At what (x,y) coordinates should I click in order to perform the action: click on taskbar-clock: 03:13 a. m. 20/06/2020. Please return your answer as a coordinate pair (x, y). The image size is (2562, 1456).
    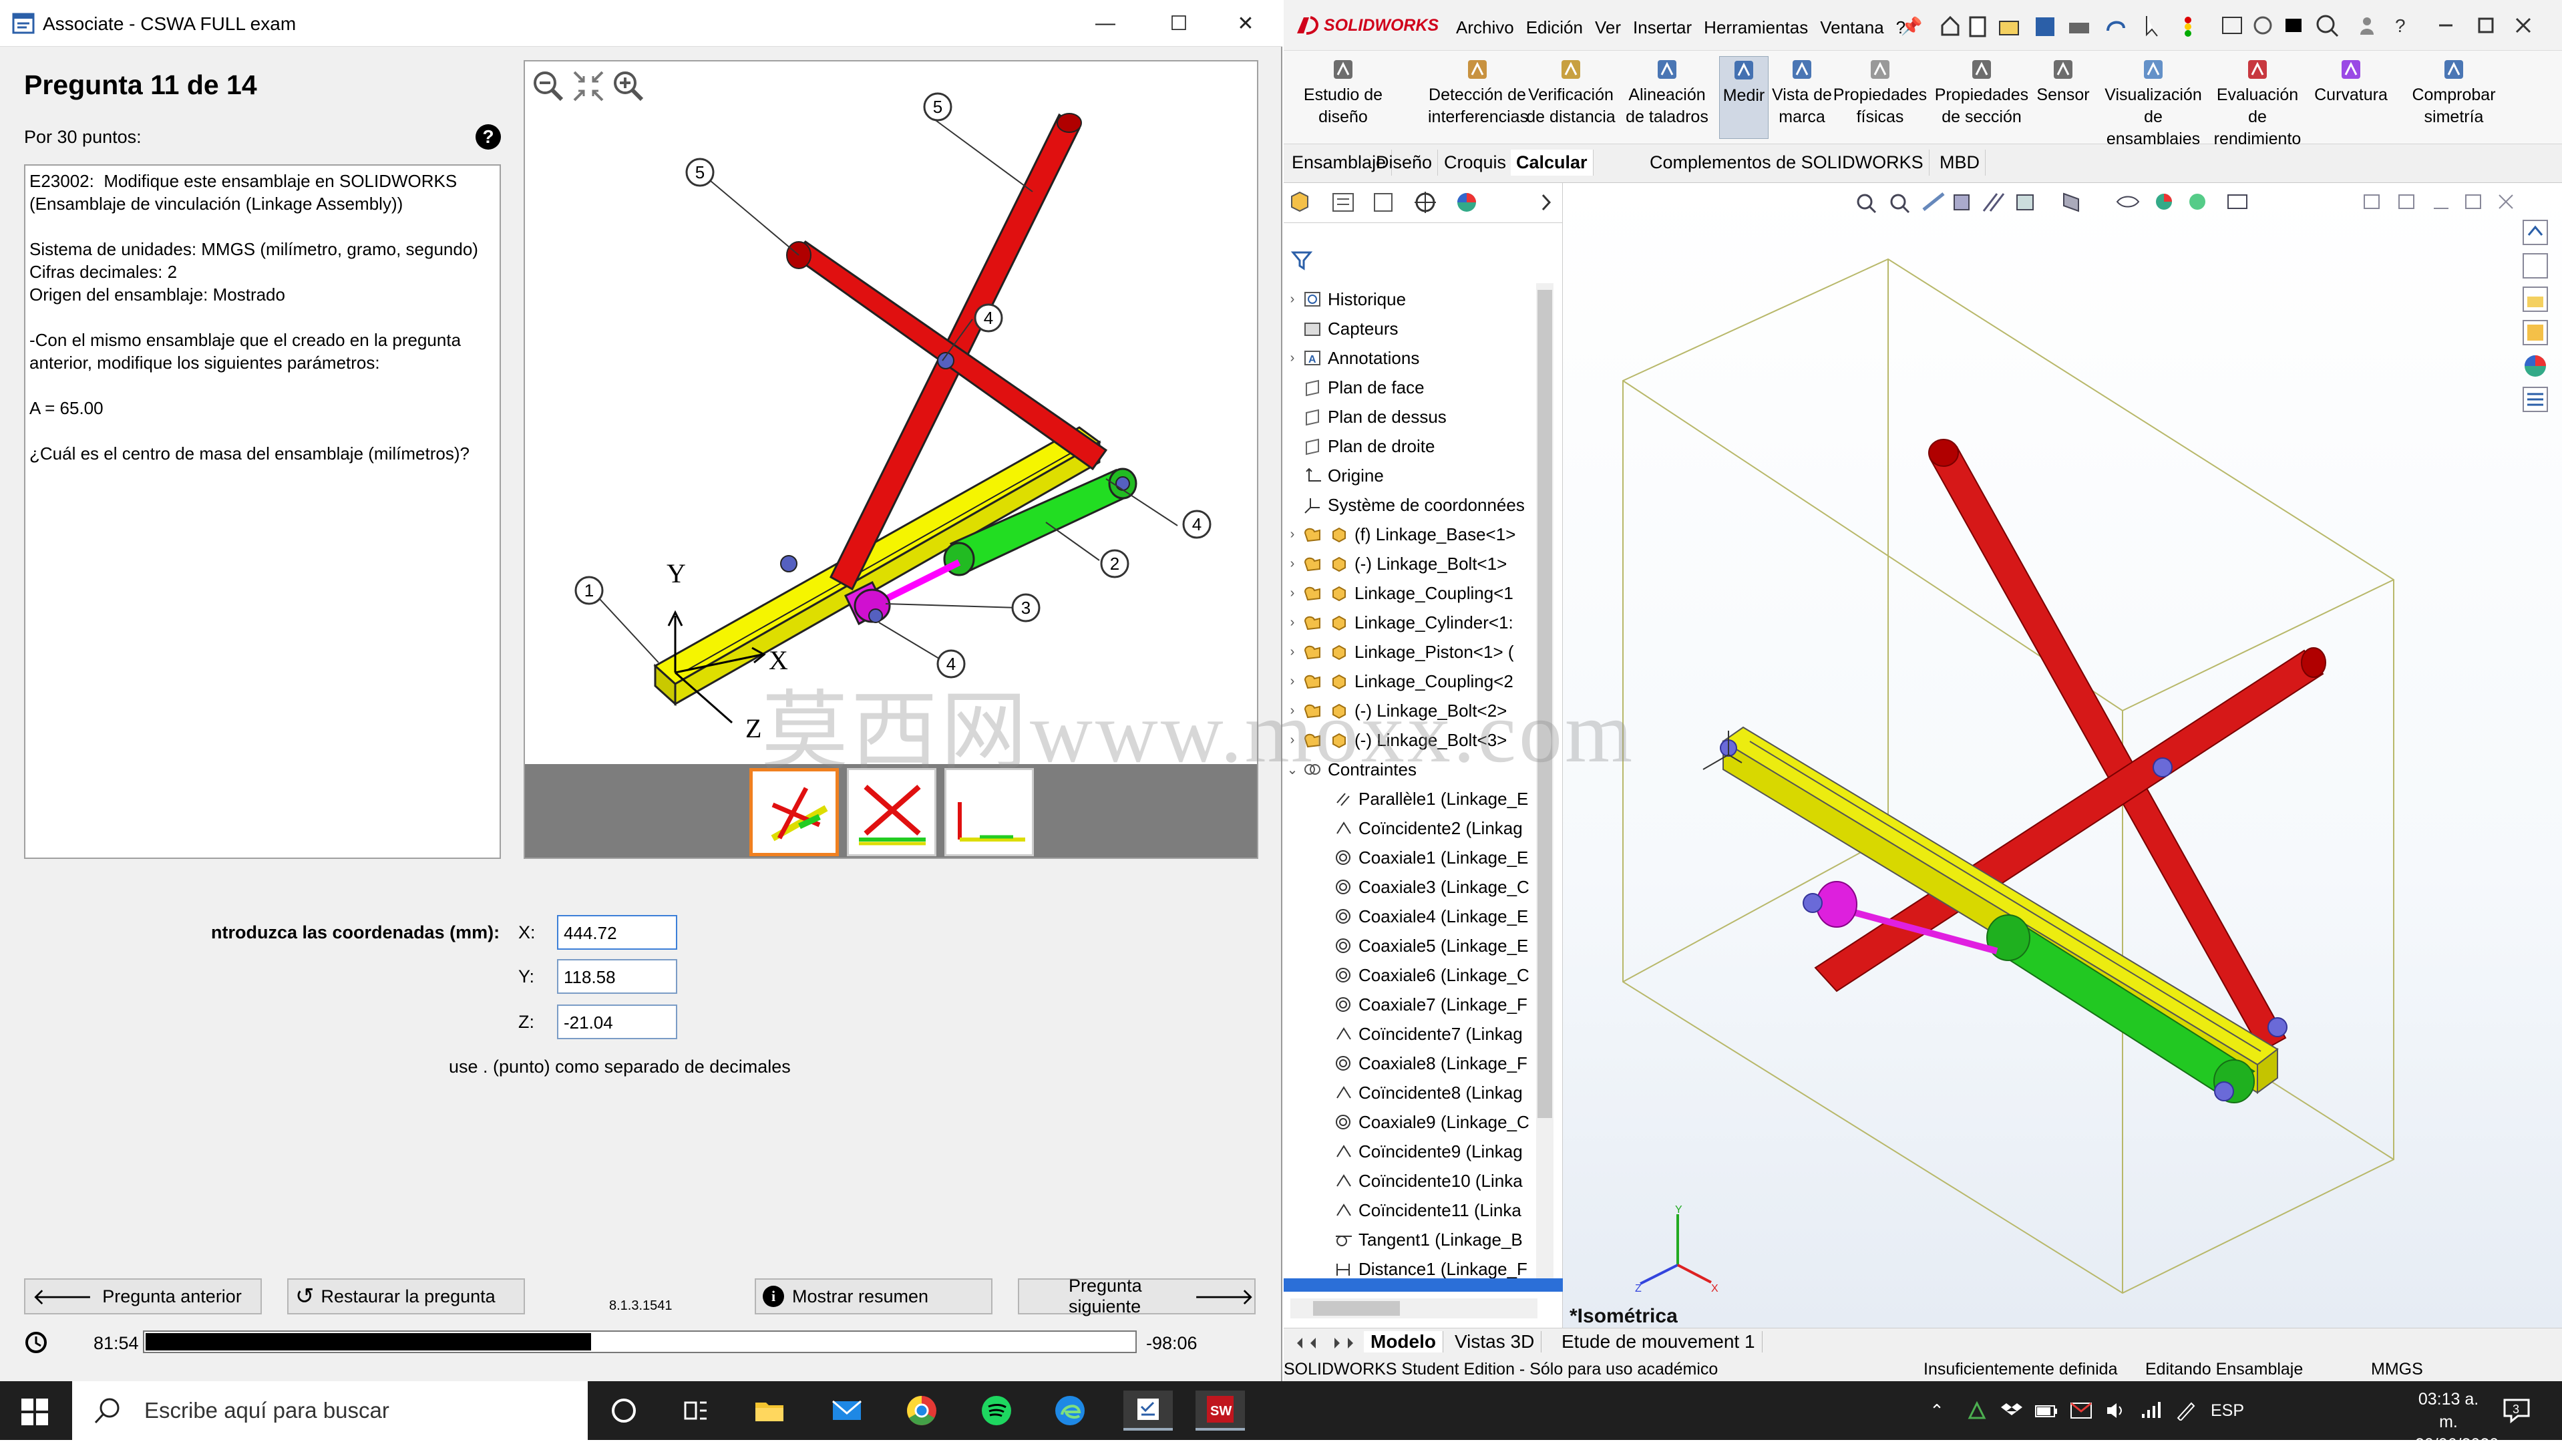
    Looking at the image, I should click on (2457, 1422).